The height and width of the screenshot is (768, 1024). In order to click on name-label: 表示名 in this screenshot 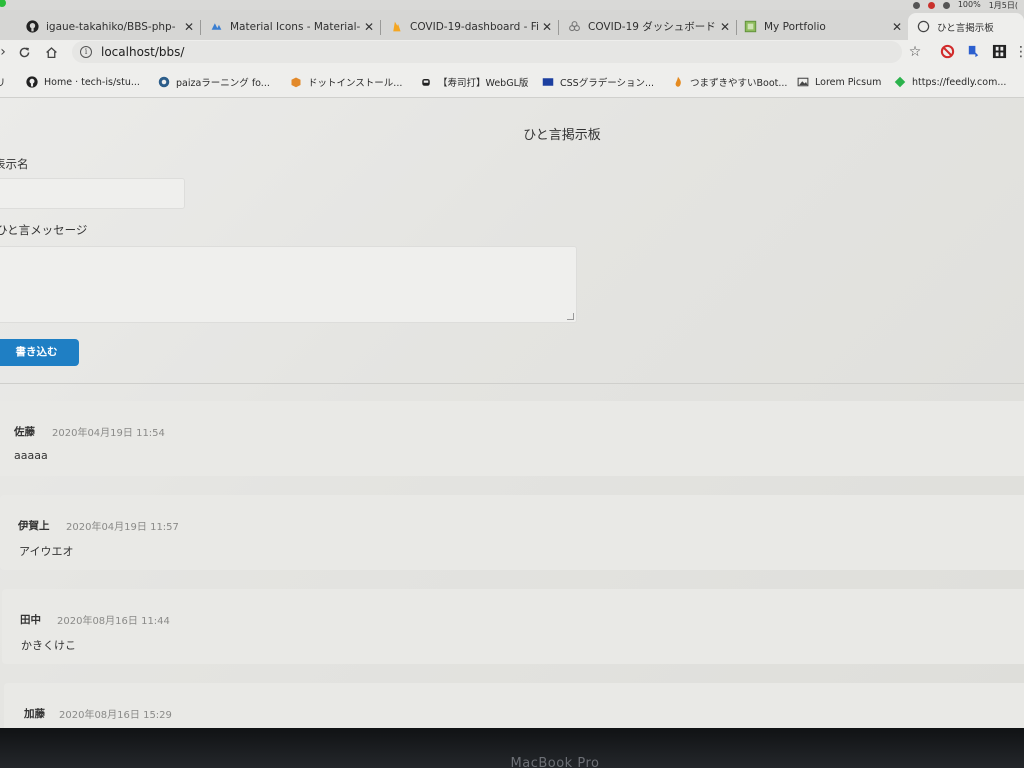, I will do `click(14, 164)`.